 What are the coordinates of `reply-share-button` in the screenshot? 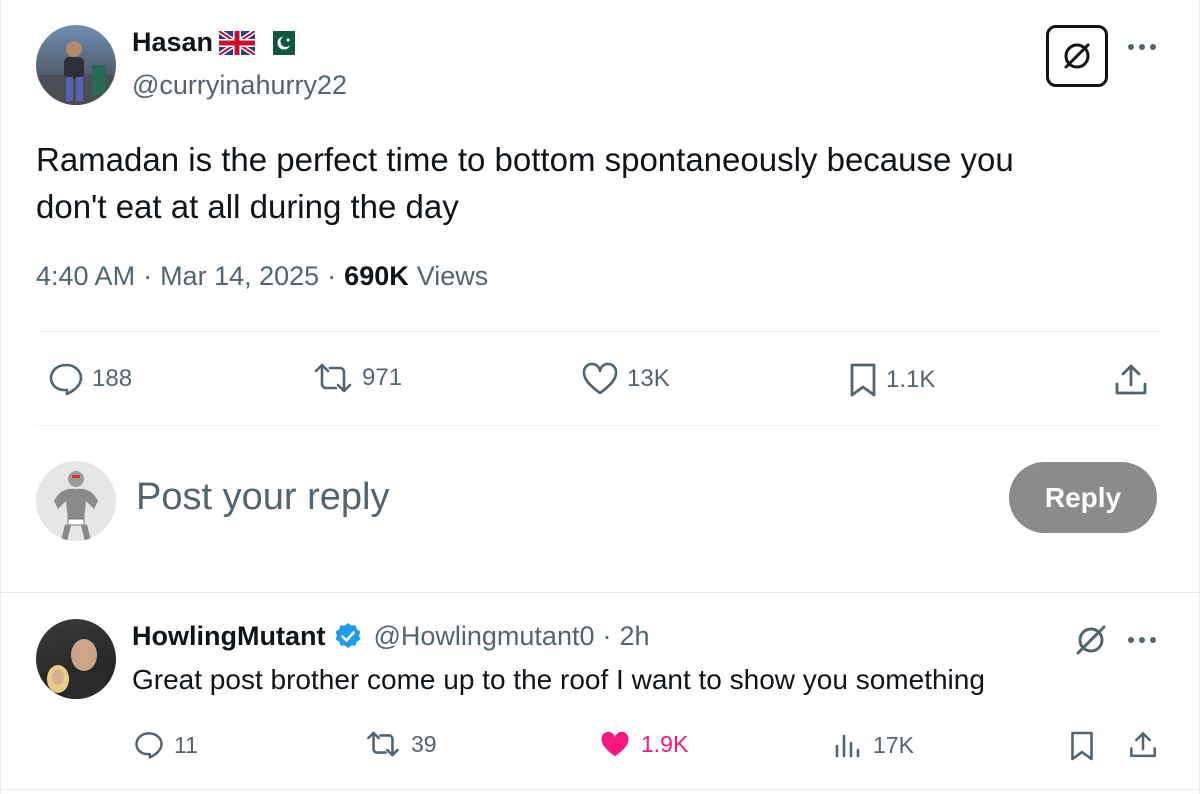 It's located at (1143, 745).